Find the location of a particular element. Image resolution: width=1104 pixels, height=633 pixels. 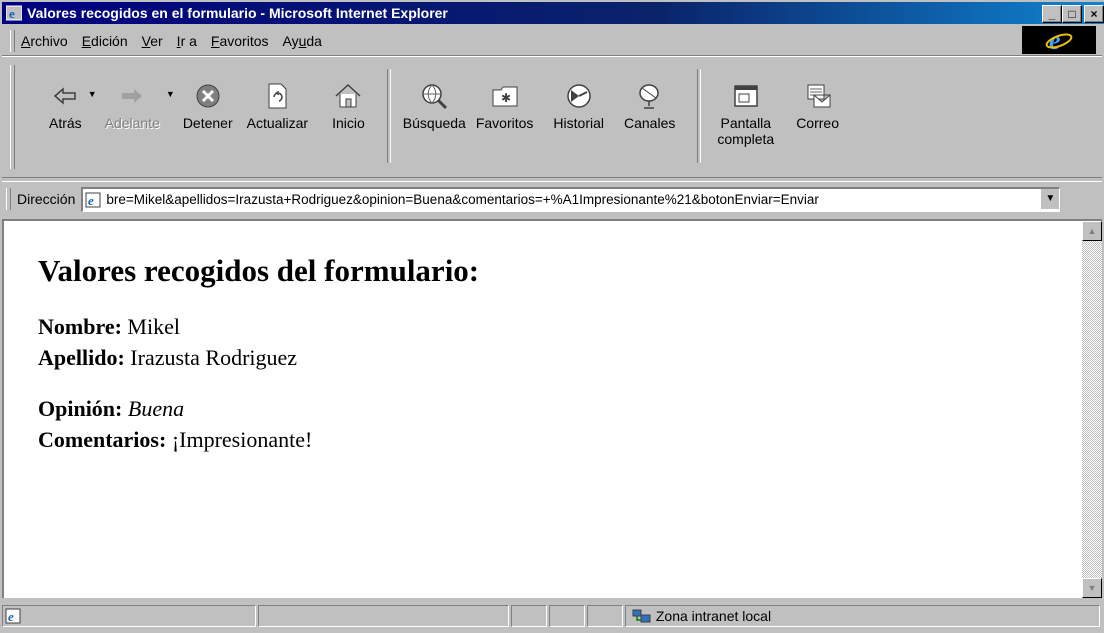

menu-ver: Ver is located at coordinates (152, 41).